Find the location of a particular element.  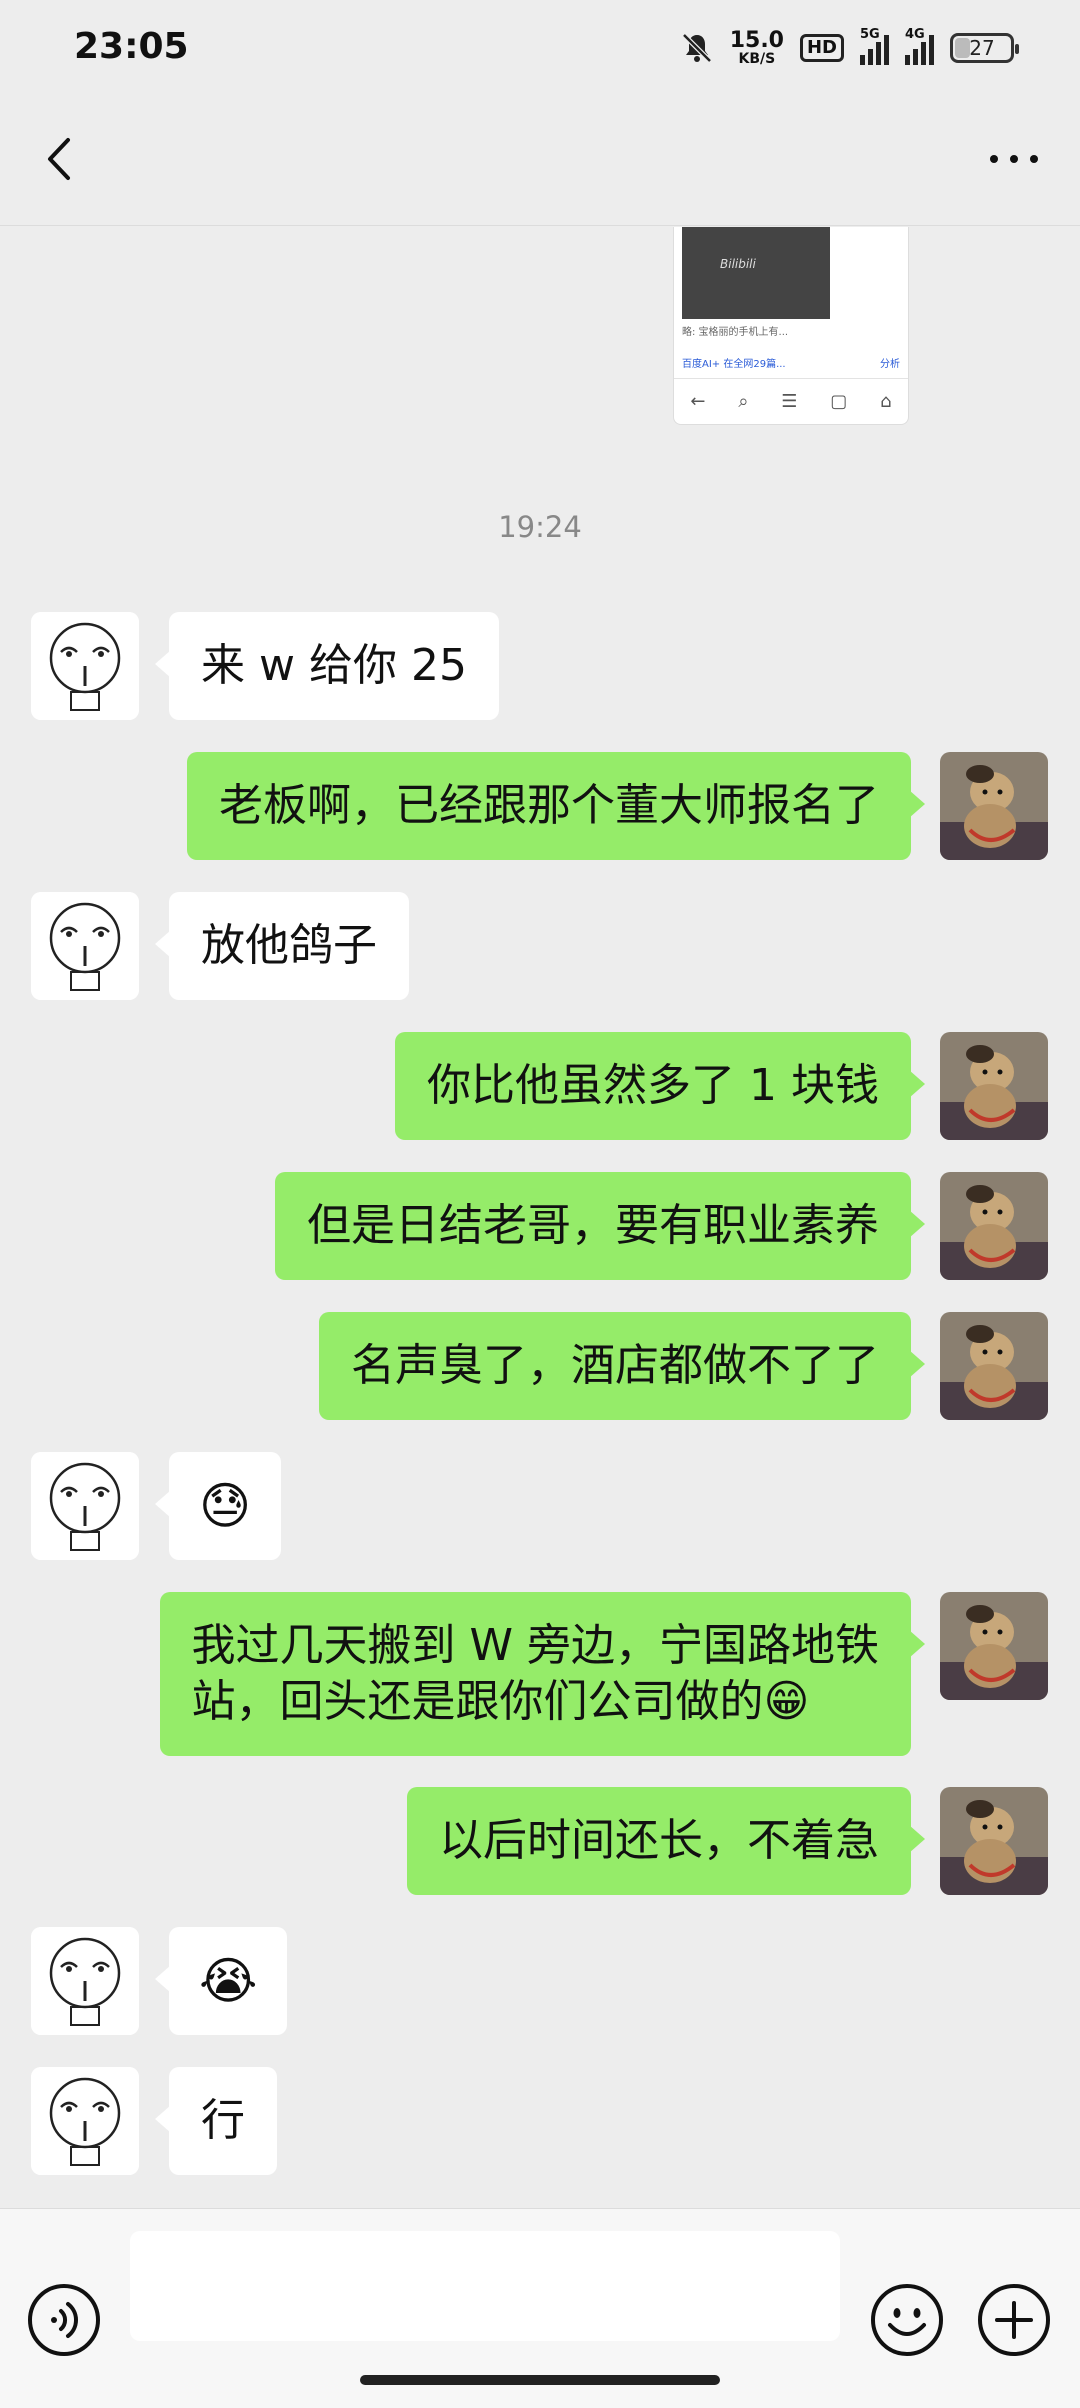

sent-bubble: 你比他虽然多了 1 块钱 is located at coordinates (660, 1086).